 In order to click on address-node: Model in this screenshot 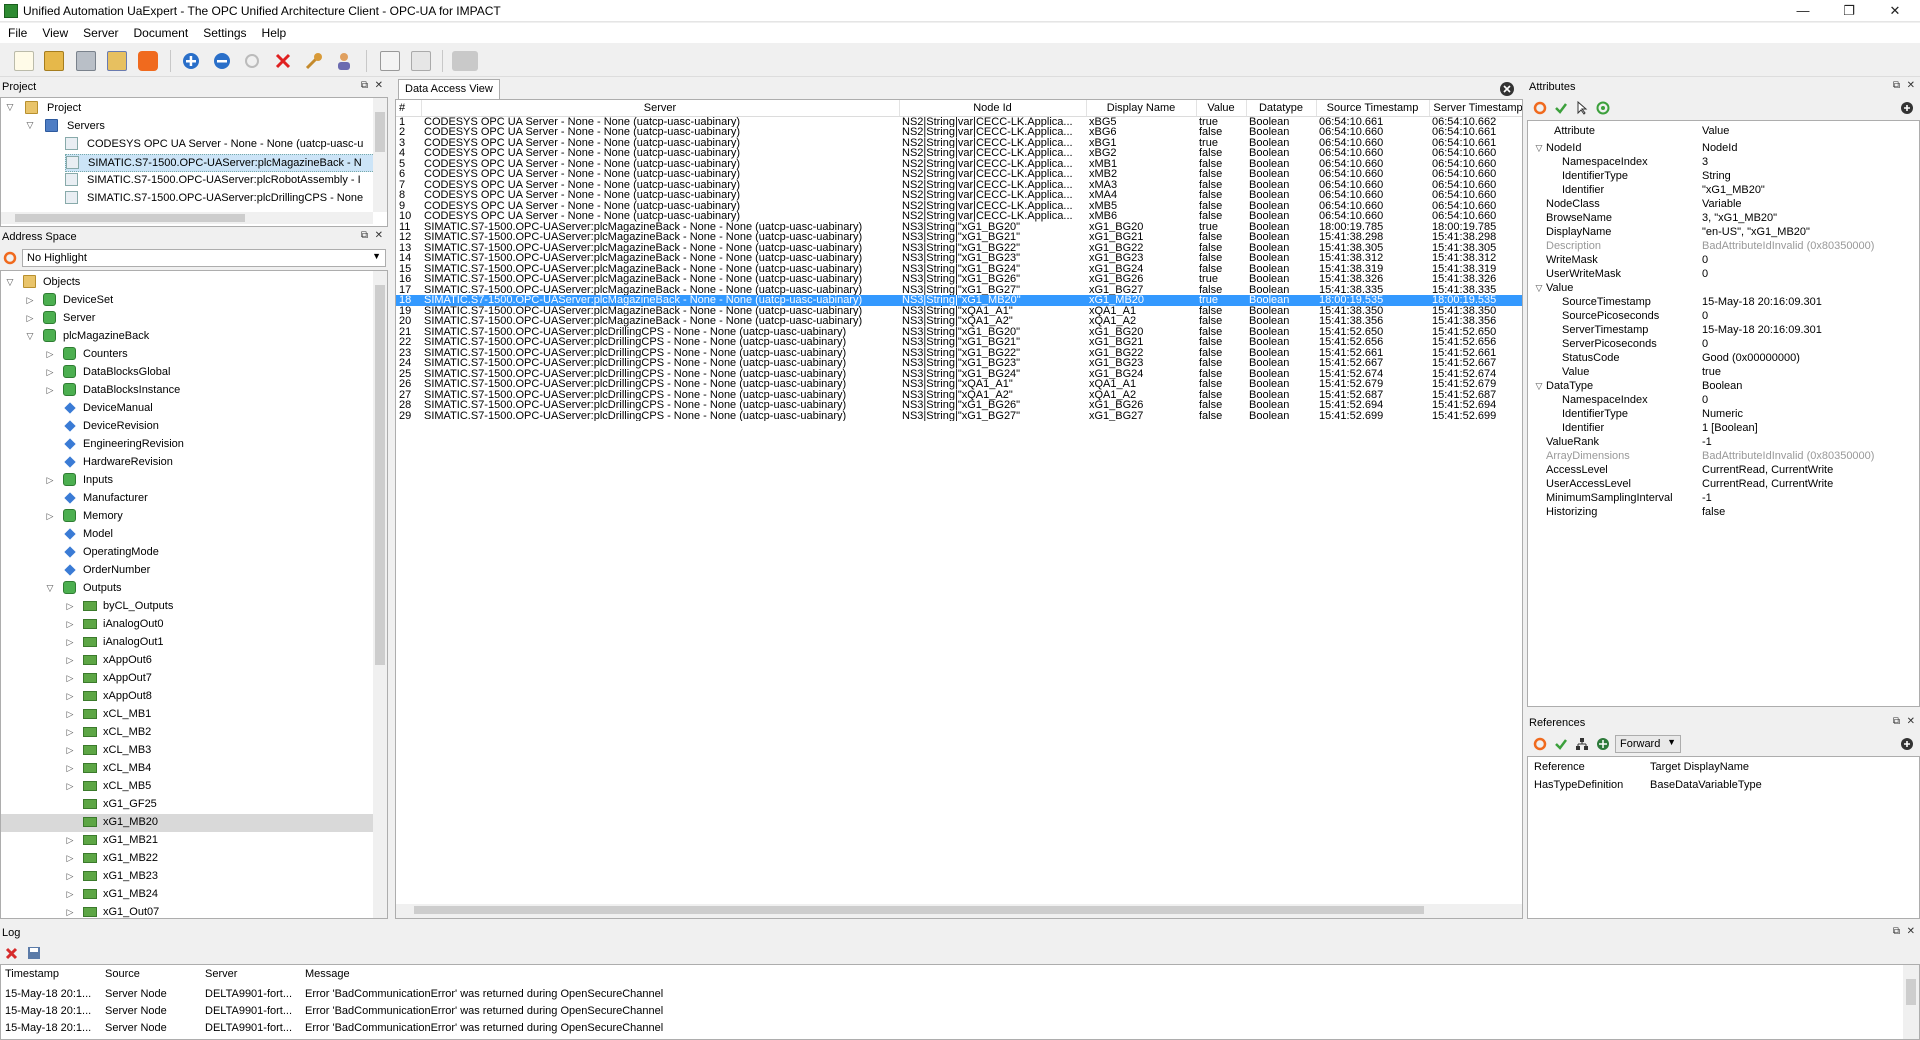, I will do `click(187, 535)`.